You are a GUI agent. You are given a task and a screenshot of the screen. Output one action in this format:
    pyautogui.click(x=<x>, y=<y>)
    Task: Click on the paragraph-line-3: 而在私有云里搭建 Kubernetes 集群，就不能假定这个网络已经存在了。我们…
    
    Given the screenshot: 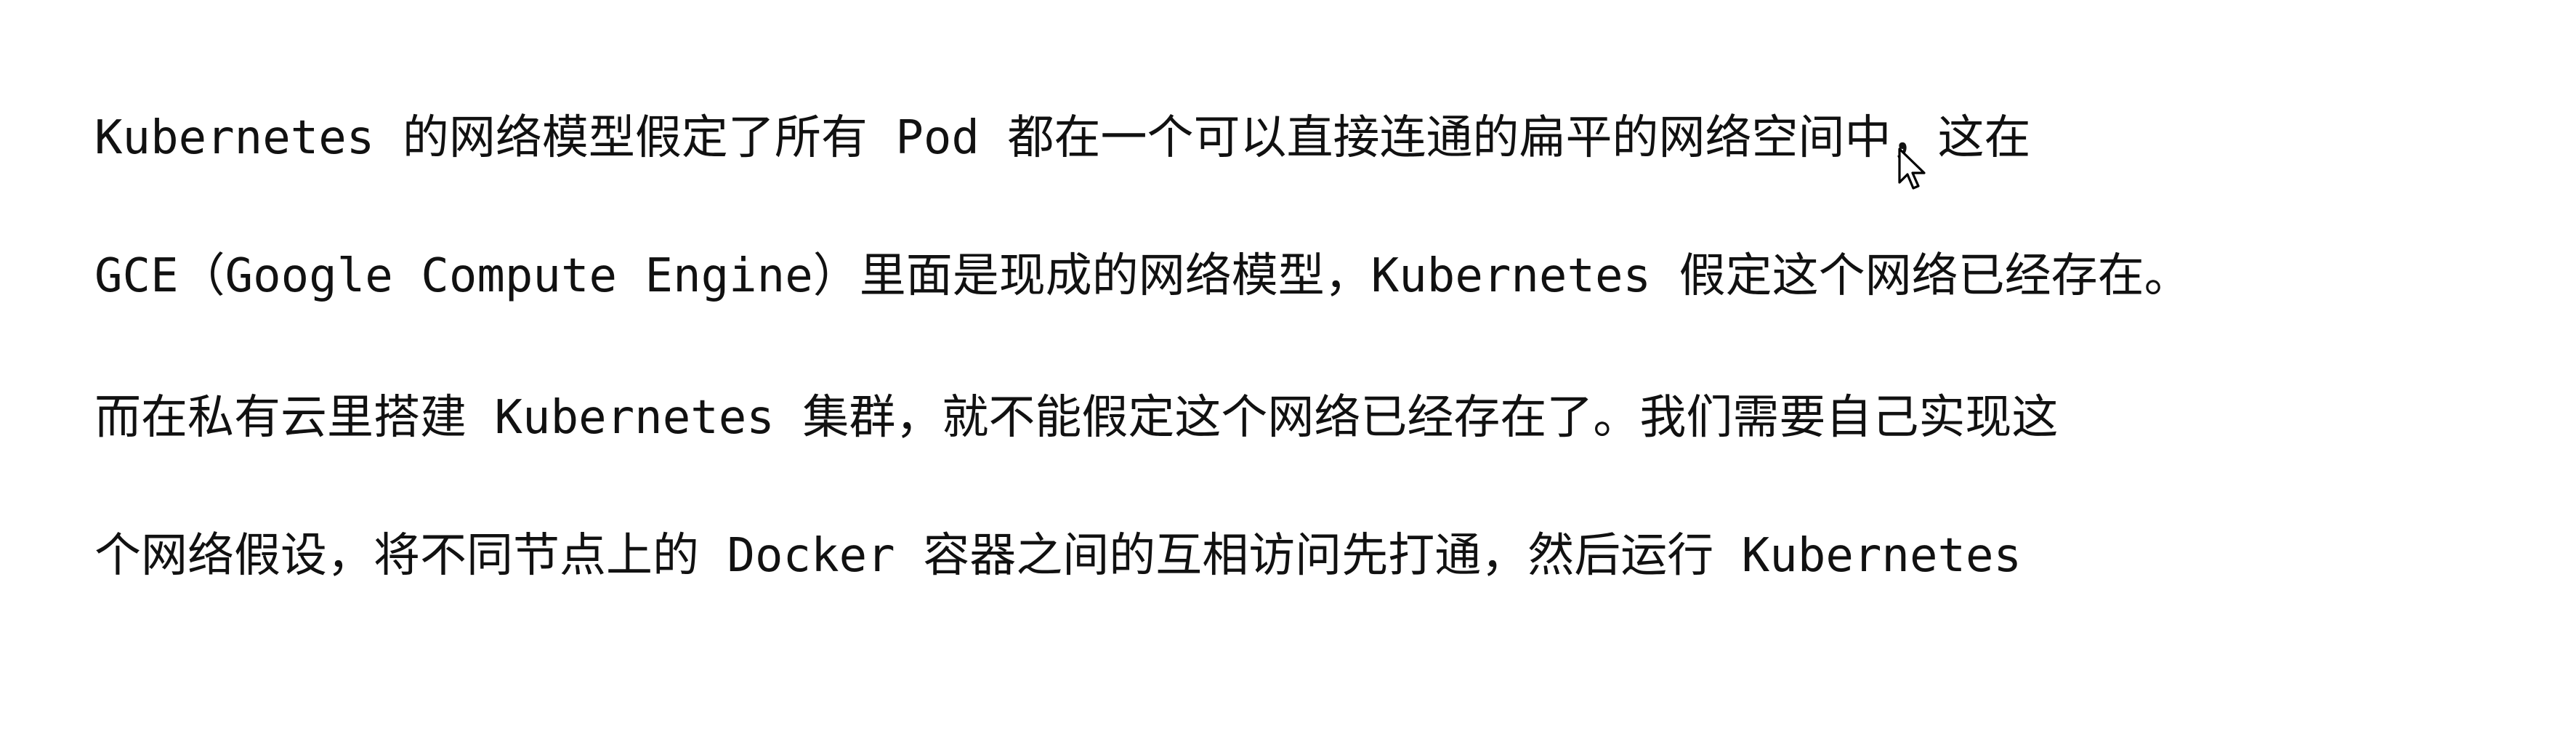 What is the action you would take?
    pyautogui.click(x=1076, y=418)
    